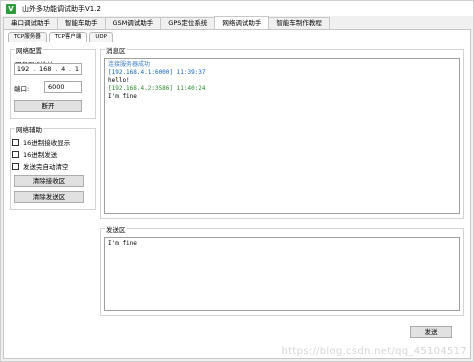 The image size is (474, 362). I want to click on auto-clear-checkbox: 发送完自动清空, so click(40, 166).